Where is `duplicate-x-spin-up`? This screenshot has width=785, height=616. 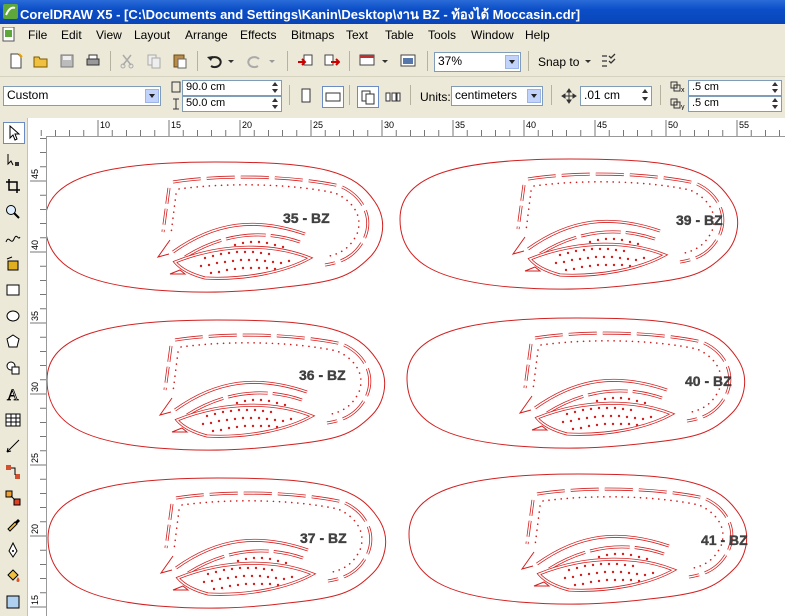 duplicate-x-spin-up is located at coordinates (775, 84).